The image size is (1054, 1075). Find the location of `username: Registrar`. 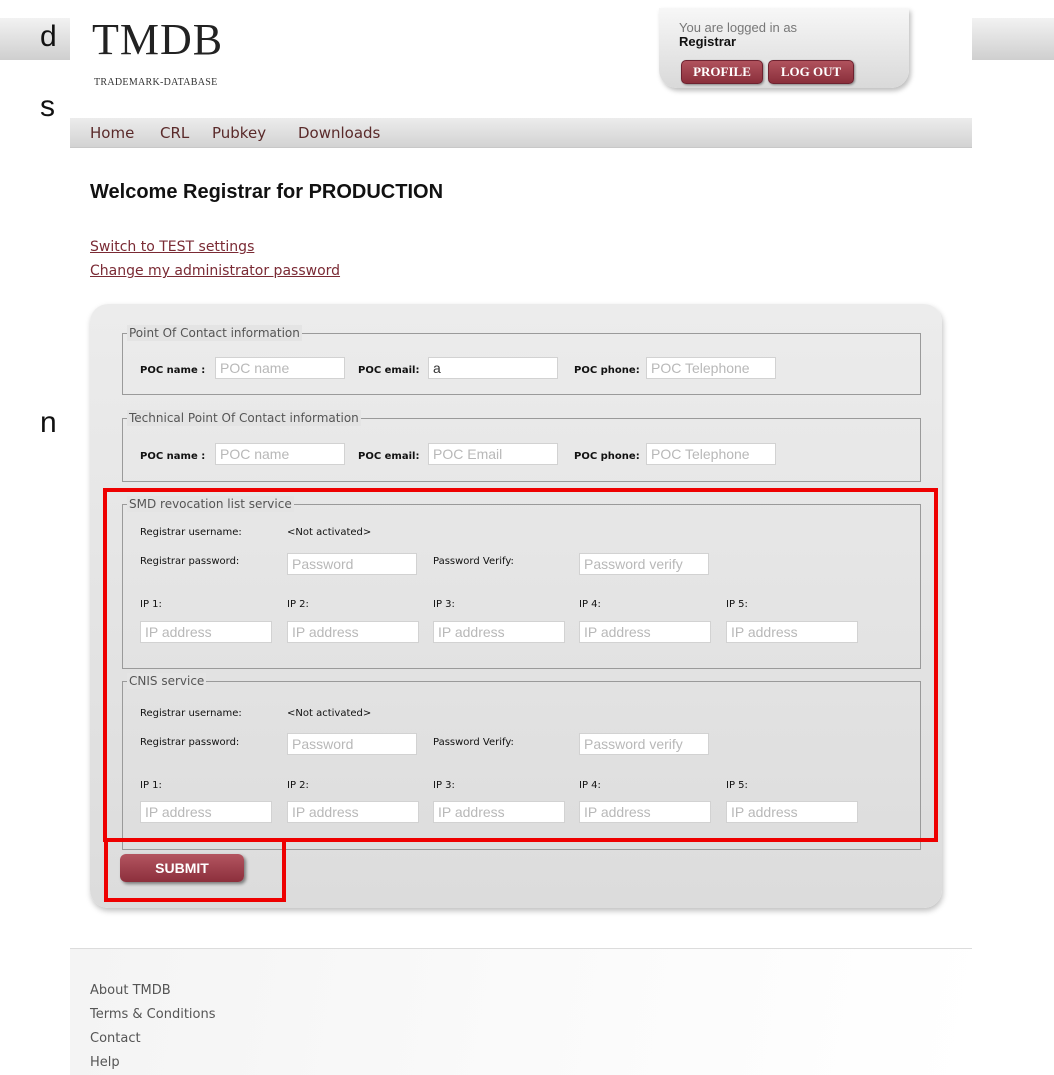

username: Registrar is located at coordinates (708, 41).